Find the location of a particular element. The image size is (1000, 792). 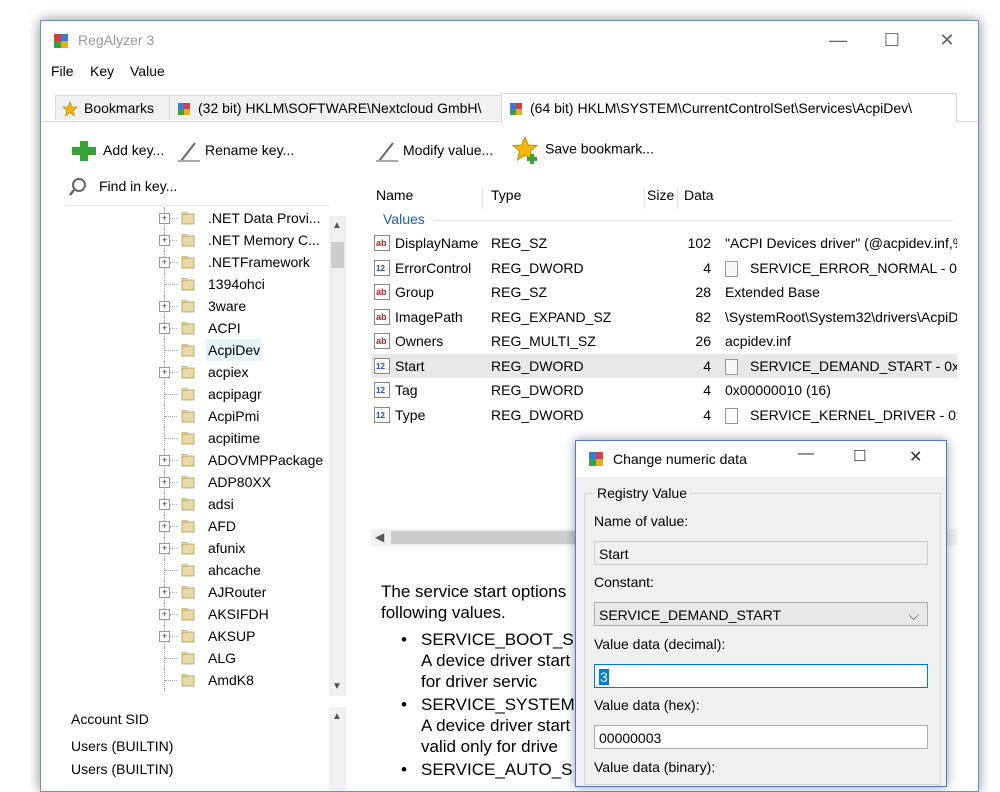

hex-value-input: 00000003 is located at coordinates (761, 737).